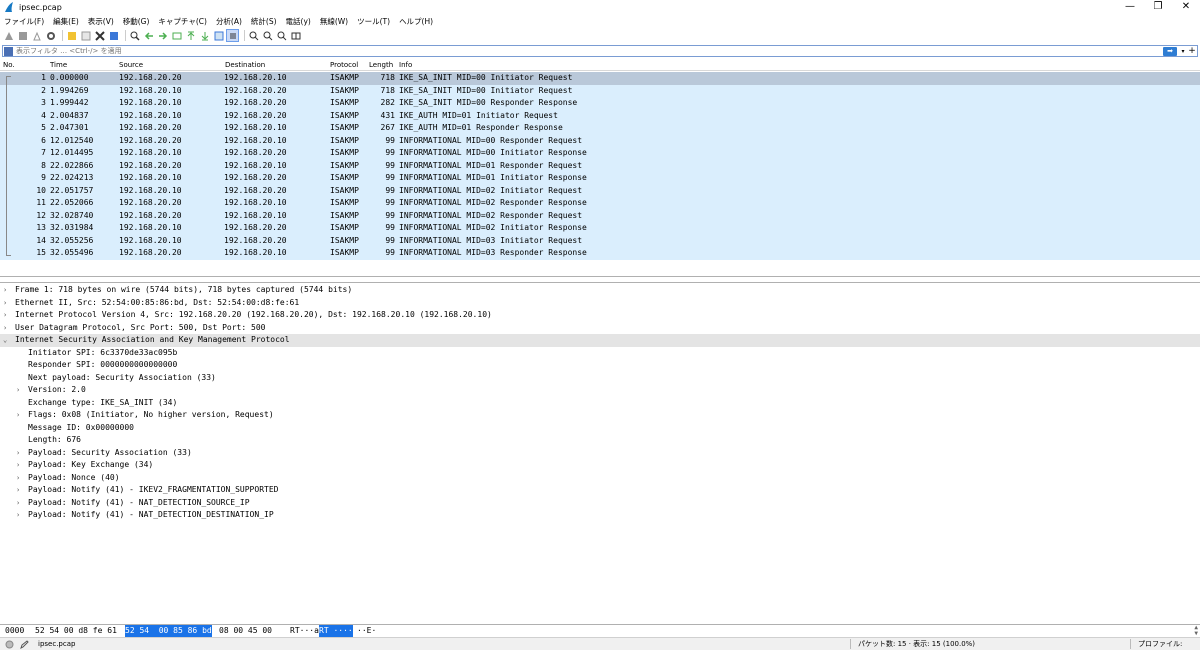  What do you see at coordinates (600, 440) in the screenshot?
I see `detail-row: Length: 676` at bounding box center [600, 440].